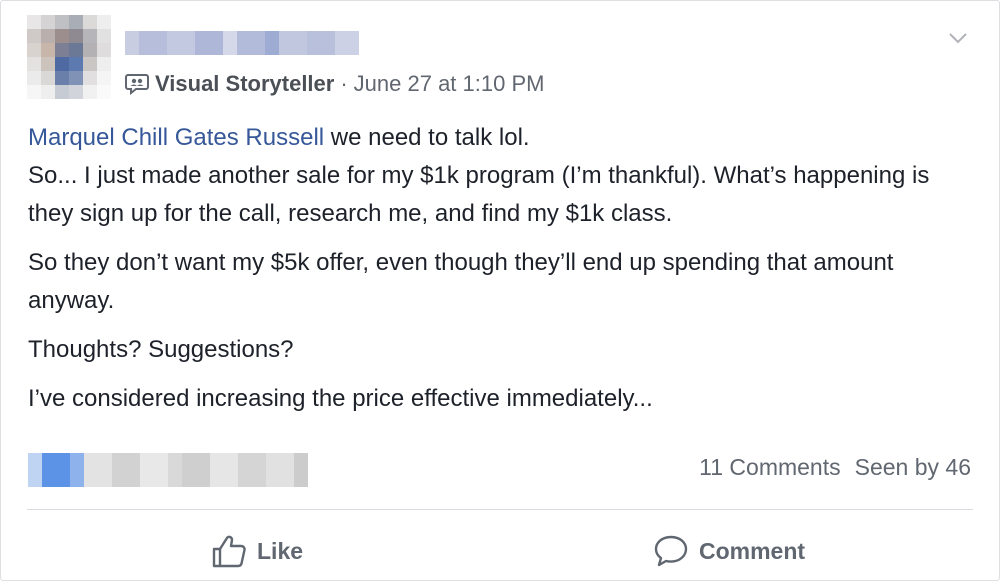  I want to click on comments-count-link: 11 Comments, so click(769, 467).